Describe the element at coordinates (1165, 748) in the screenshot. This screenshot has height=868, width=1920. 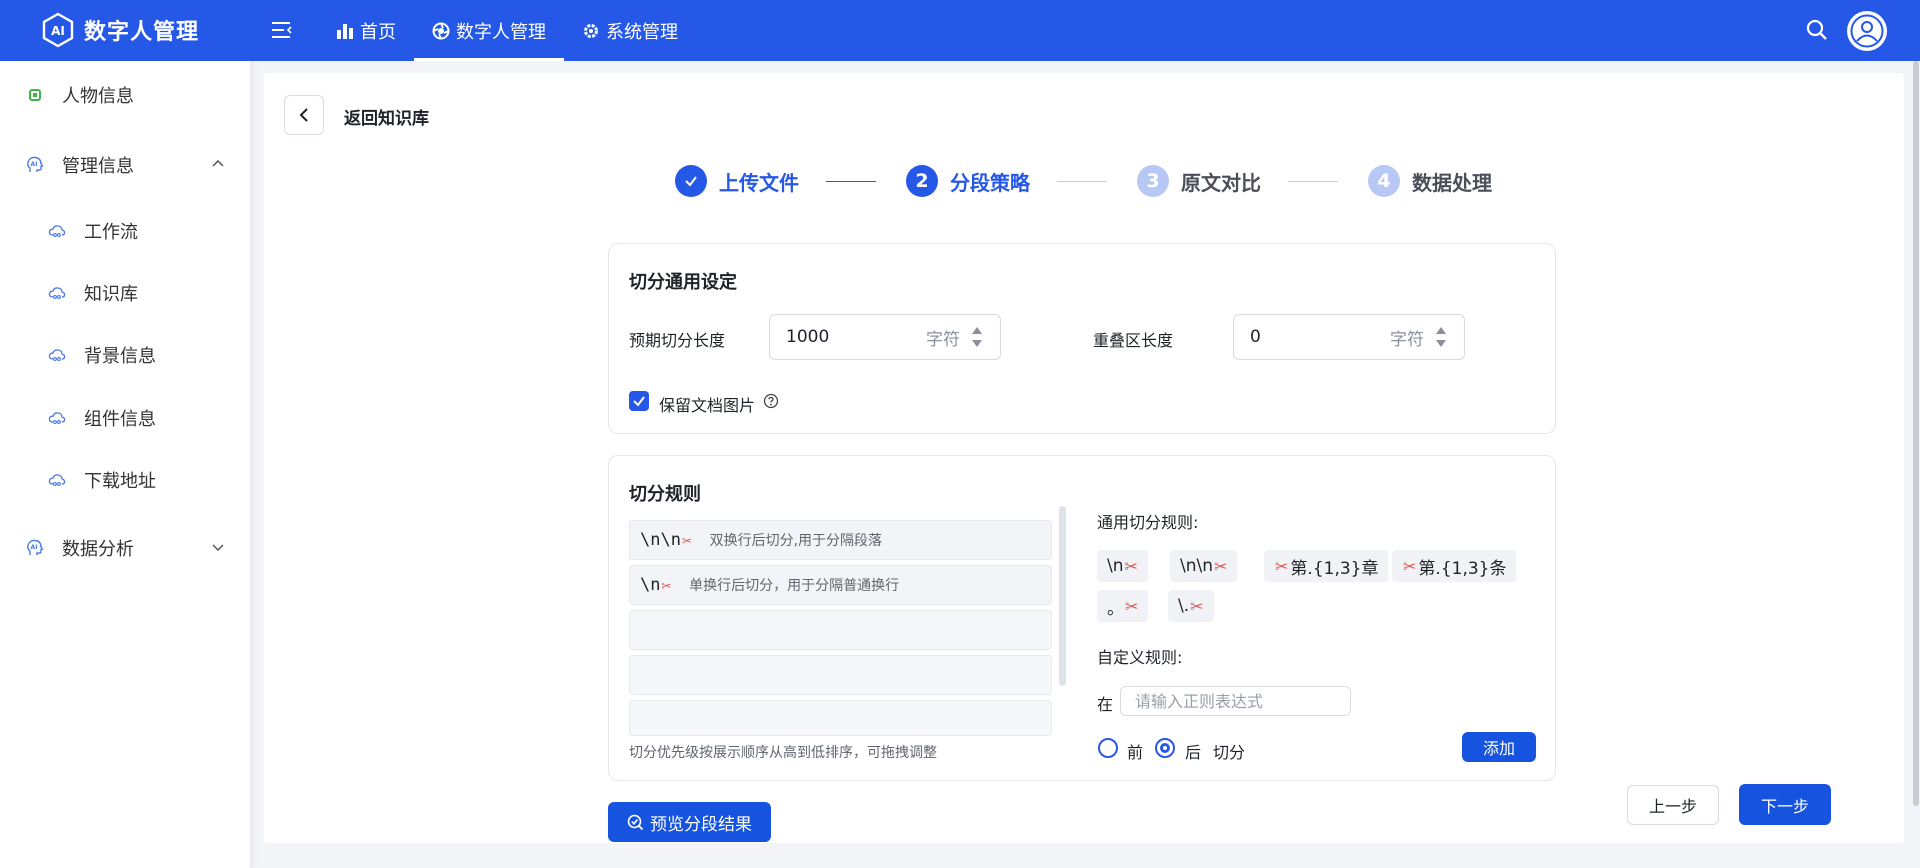
I see `split-after-radio` at that location.